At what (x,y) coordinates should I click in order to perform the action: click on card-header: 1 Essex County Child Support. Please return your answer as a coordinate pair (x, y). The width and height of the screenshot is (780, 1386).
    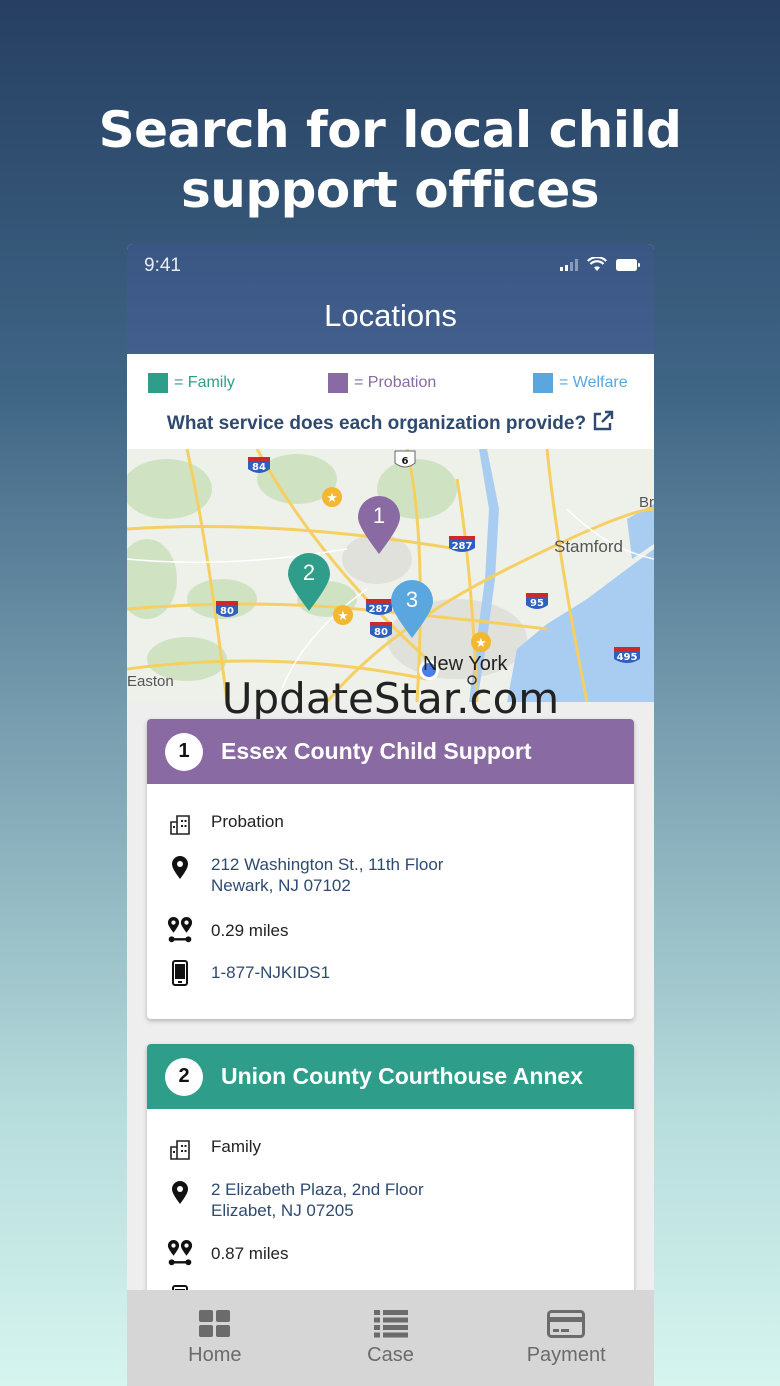
    Looking at the image, I should click on (390, 751).